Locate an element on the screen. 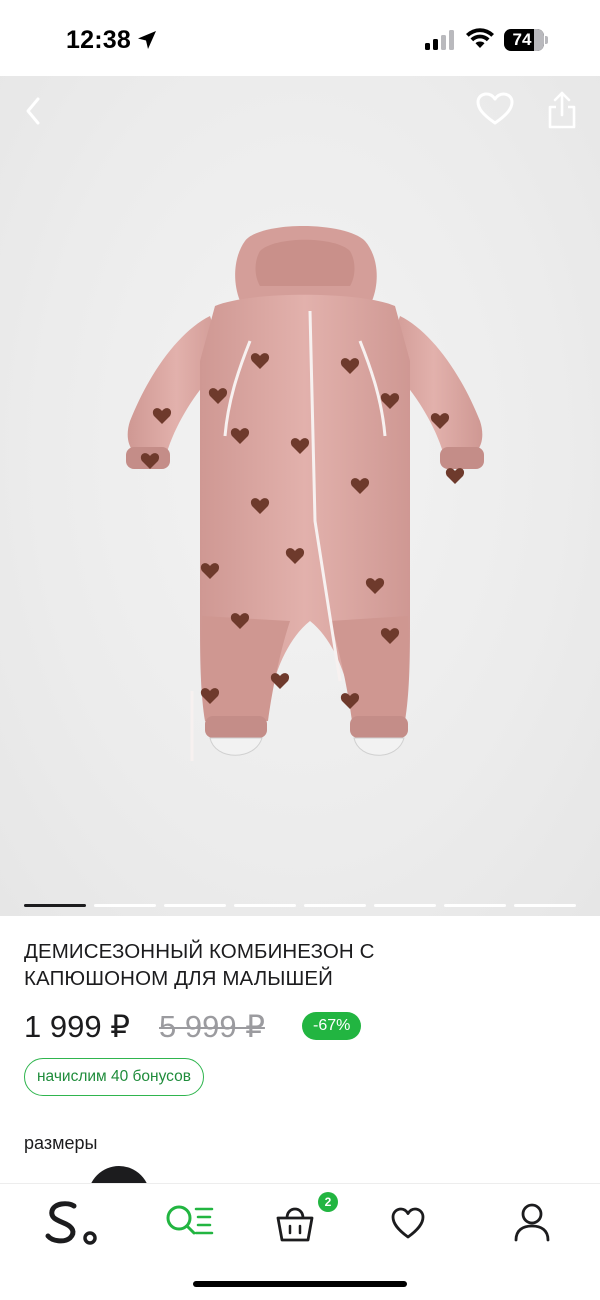  sizes-label: размеры is located at coordinates (61, 1143).